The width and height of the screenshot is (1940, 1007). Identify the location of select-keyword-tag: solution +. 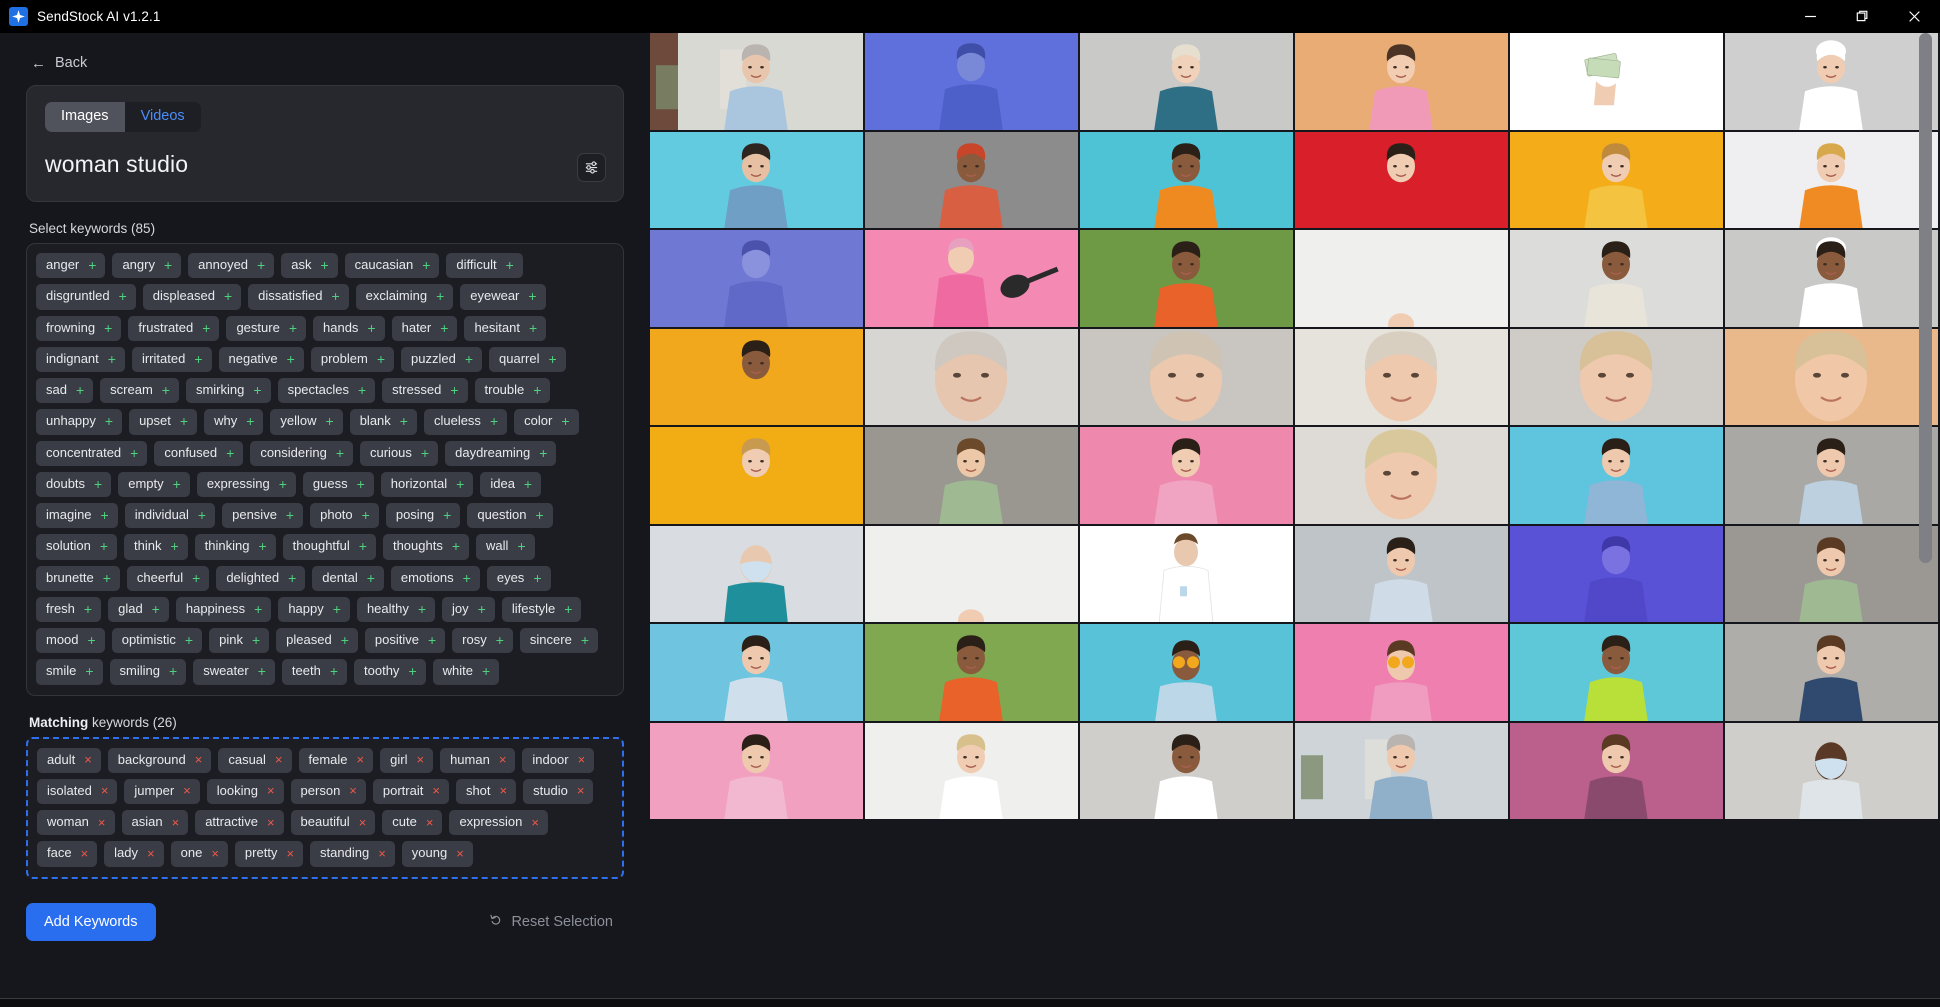
(76, 547).